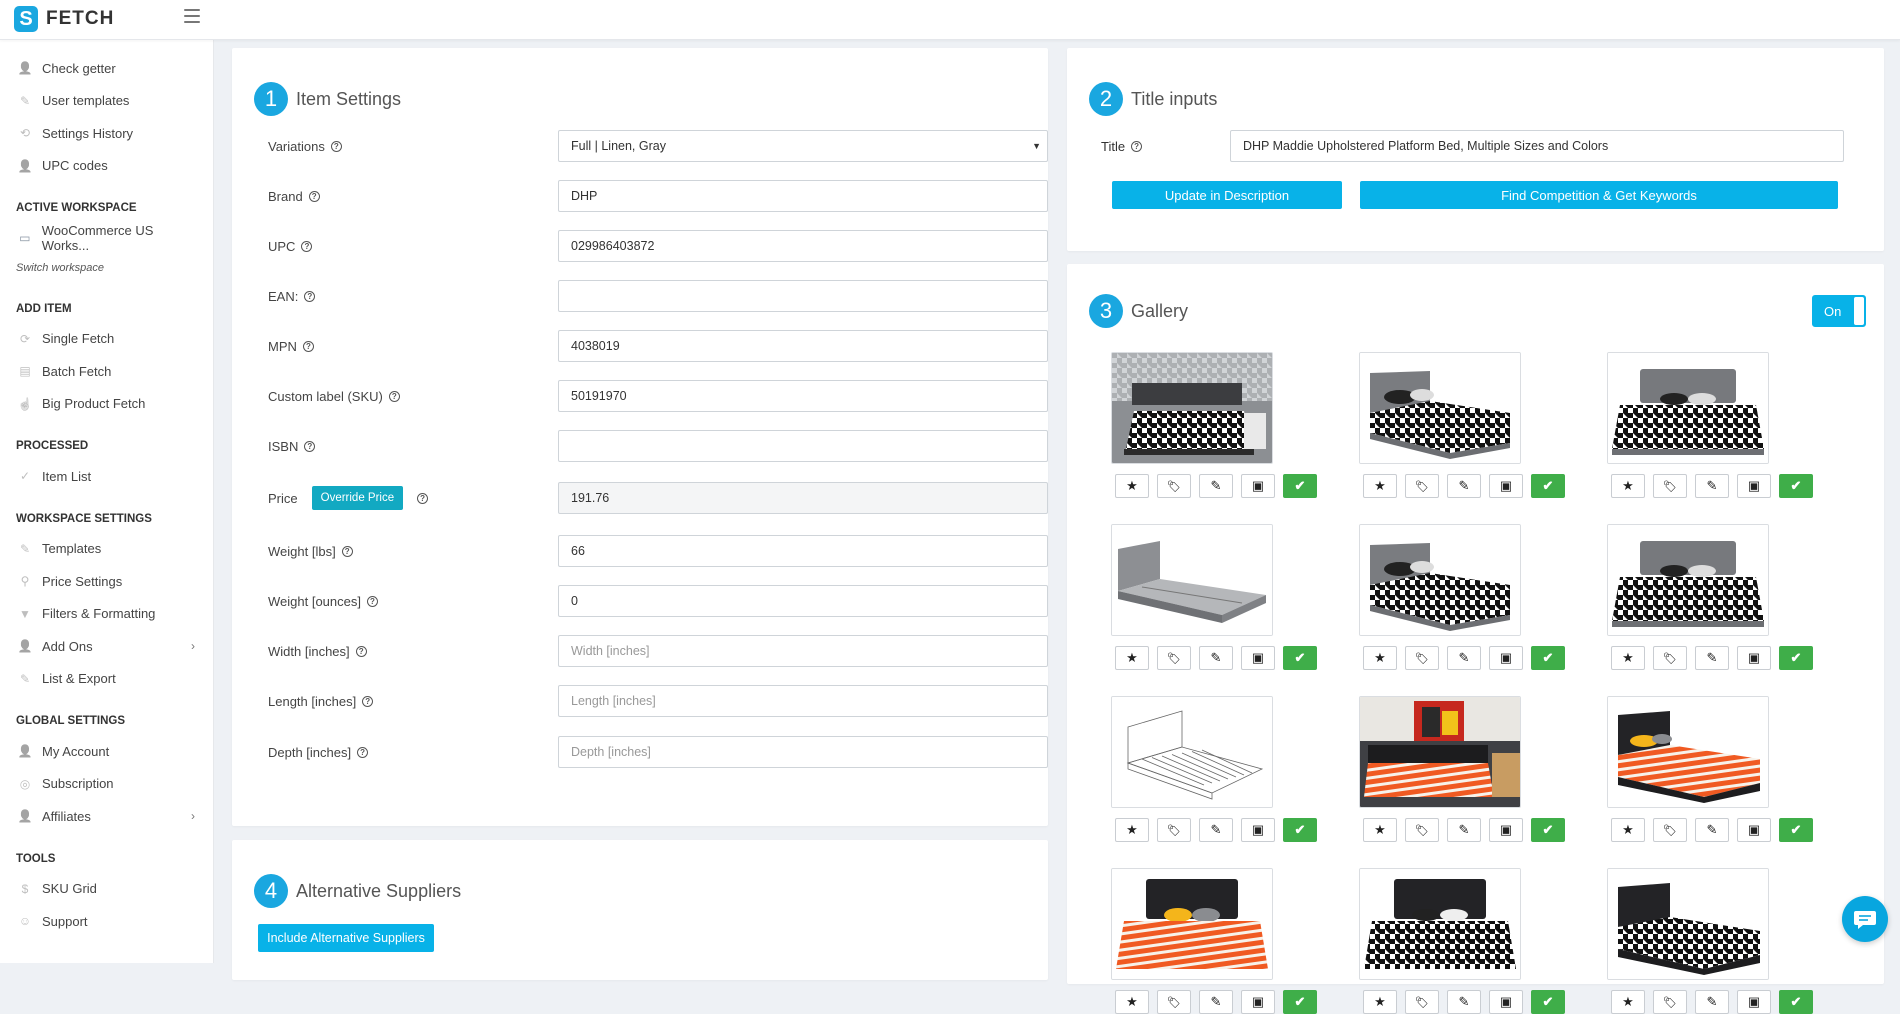  What do you see at coordinates (106, 68) in the screenshot?
I see `sidebar-item-check-getter: 👤 Check getter` at bounding box center [106, 68].